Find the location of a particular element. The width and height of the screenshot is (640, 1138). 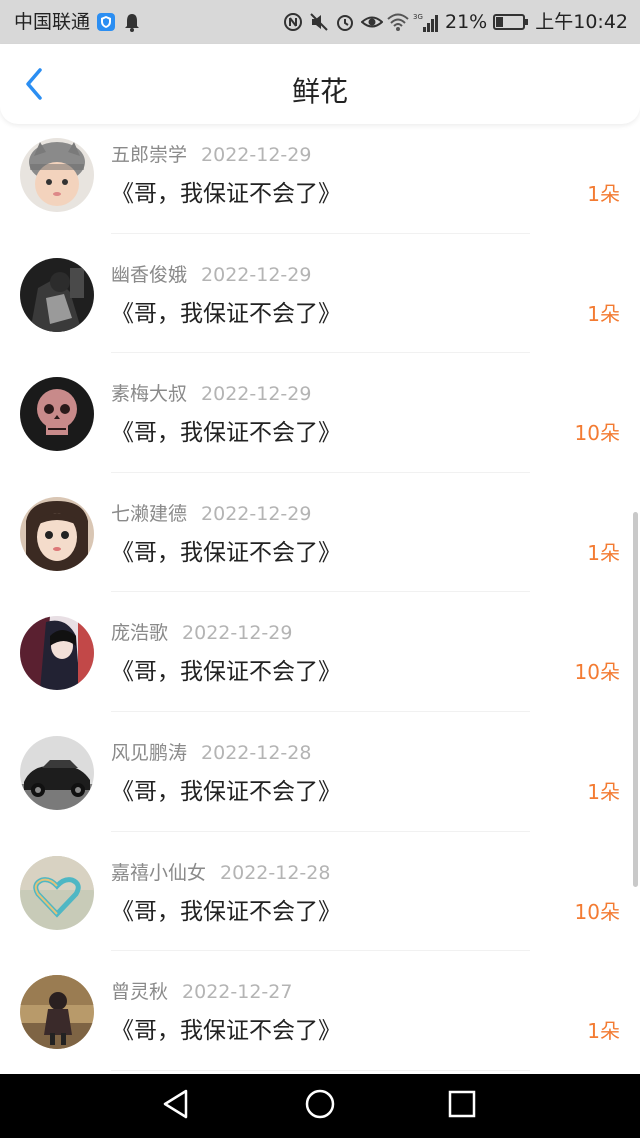

status-bar-left: 中国联通 is located at coordinates (78, 22).